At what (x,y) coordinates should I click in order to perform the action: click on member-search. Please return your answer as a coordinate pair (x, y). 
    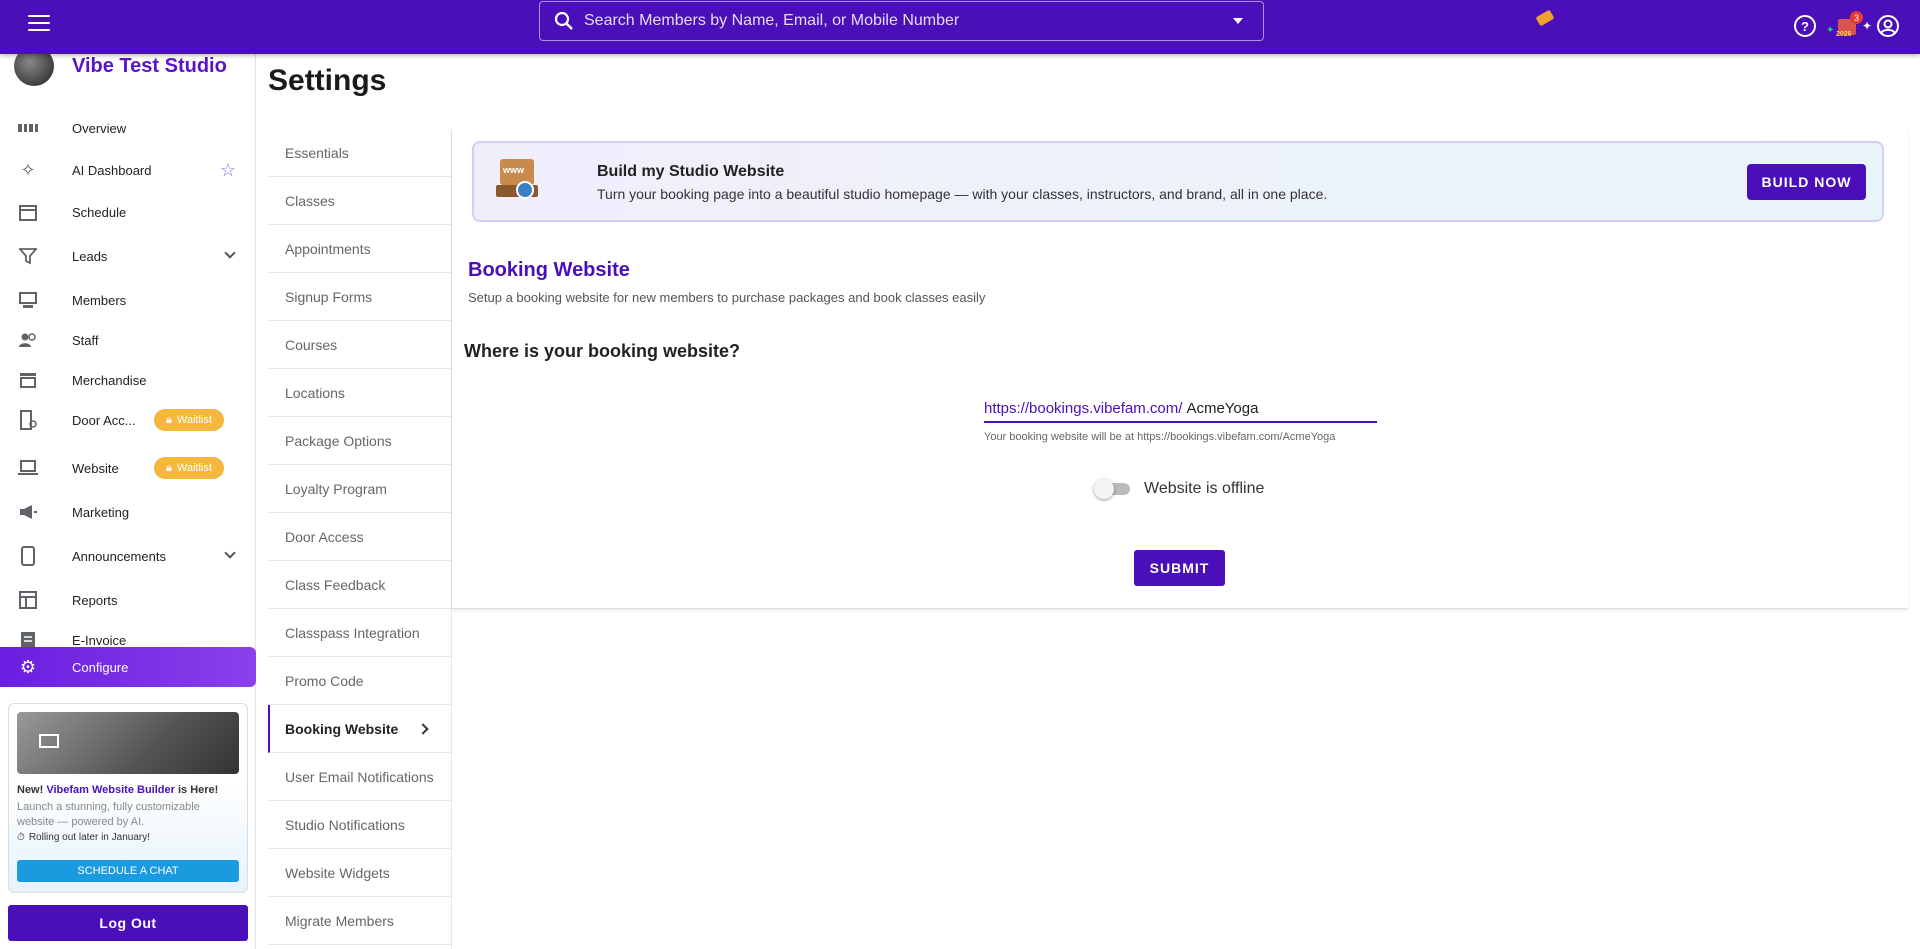
    Looking at the image, I should click on (901, 21).